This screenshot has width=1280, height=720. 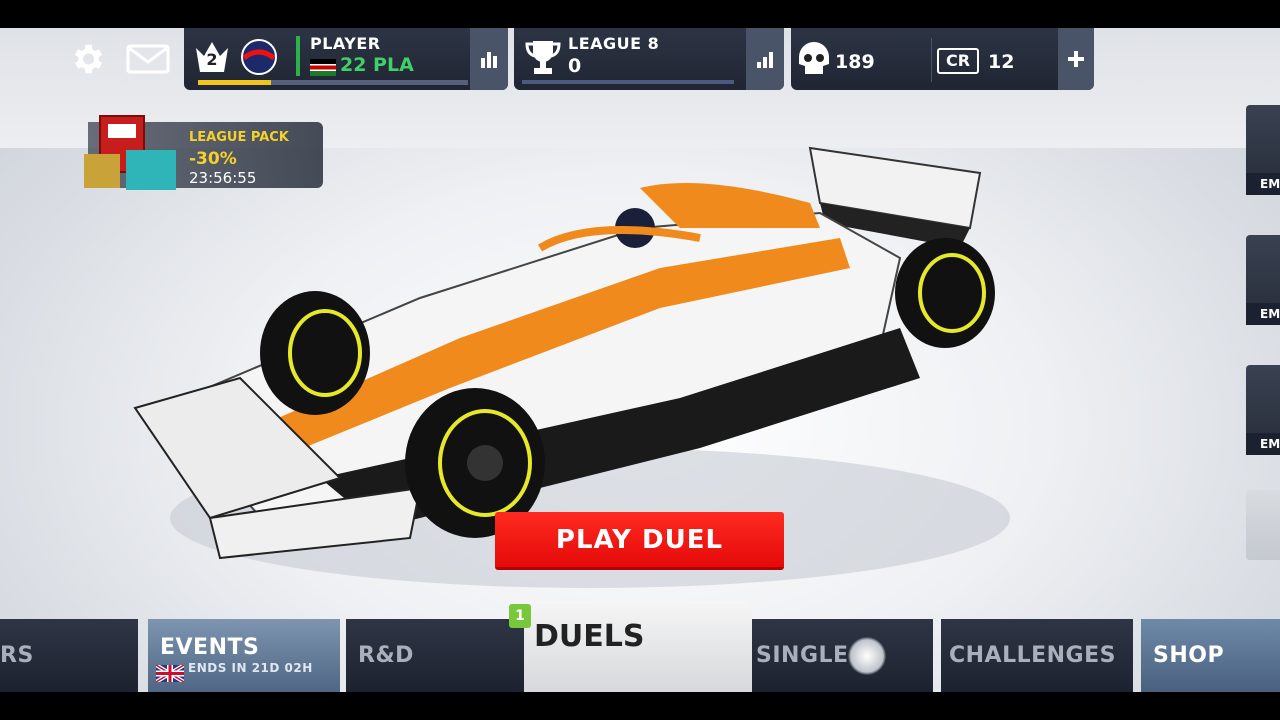 I want to click on touch-indicator, so click(x=867, y=656).